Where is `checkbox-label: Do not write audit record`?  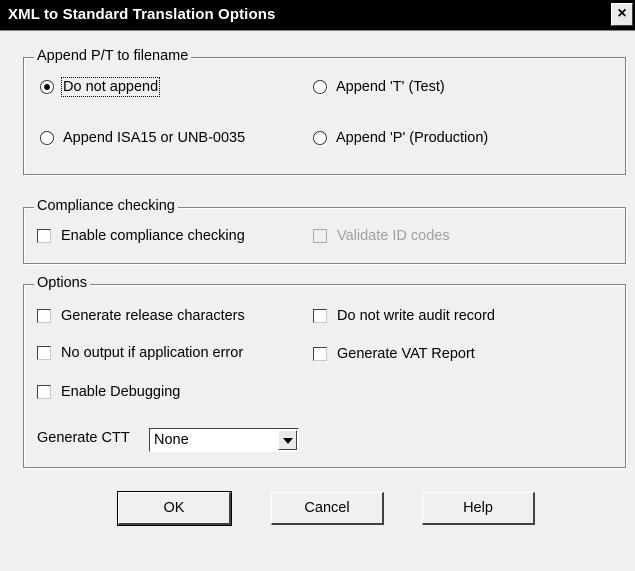 checkbox-label: Do not write audit record is located at coordinates (416, 316).